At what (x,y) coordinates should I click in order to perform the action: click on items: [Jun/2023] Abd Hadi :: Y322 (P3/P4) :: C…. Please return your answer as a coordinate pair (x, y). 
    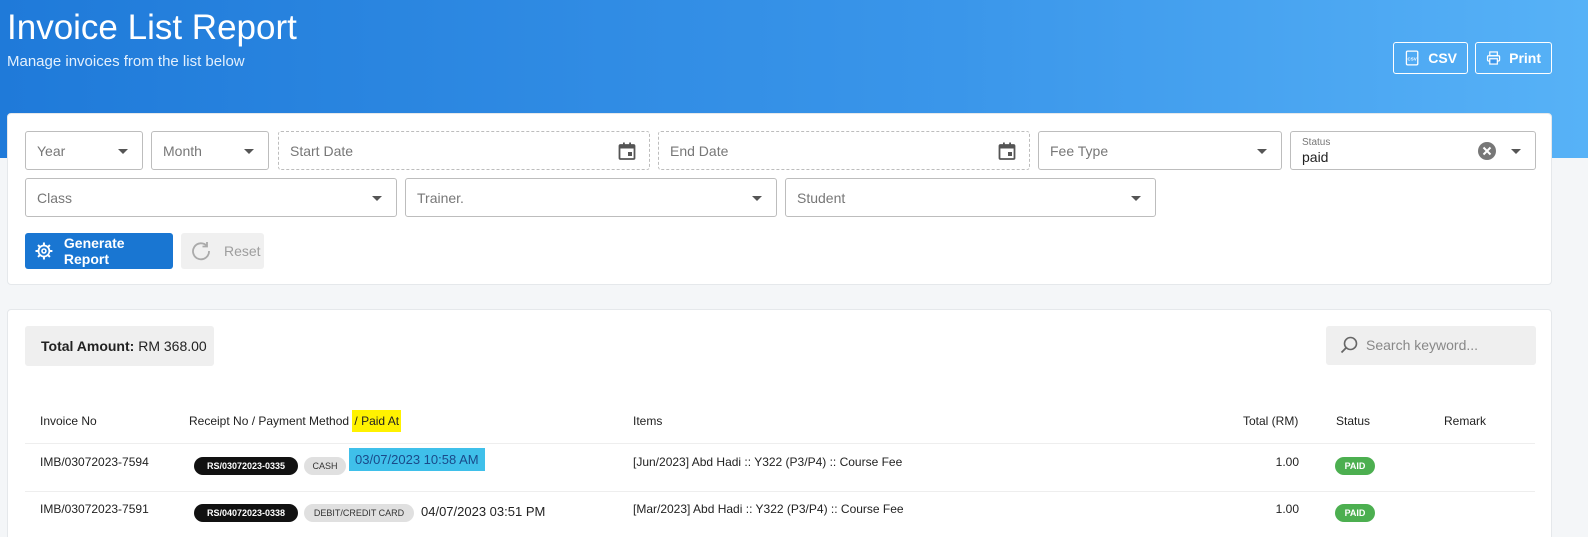
    Looking at the image, I should click on (768, 462).